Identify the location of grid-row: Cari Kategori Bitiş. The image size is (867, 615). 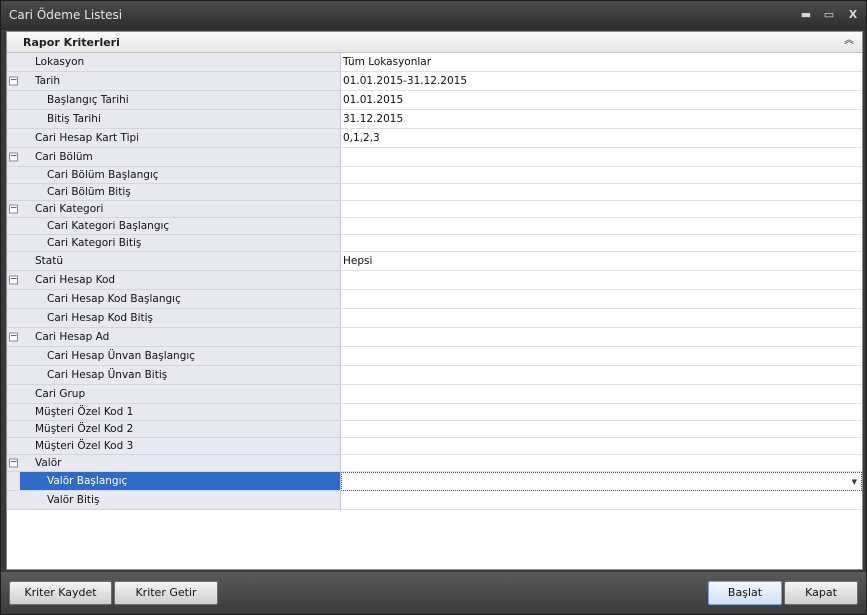
(434, 243).